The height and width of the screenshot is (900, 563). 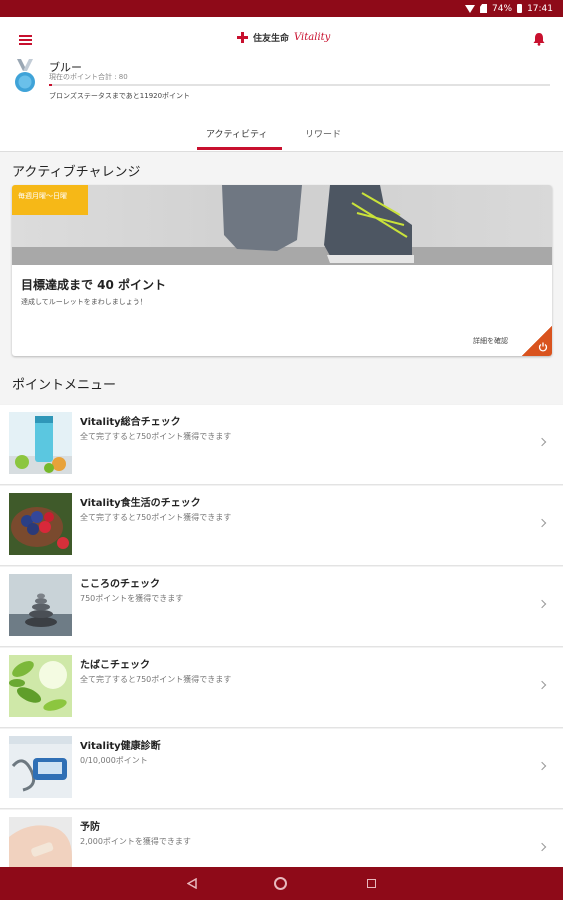 I want to click on status-bar: 74% 17:41, so click(x=281, y=8).